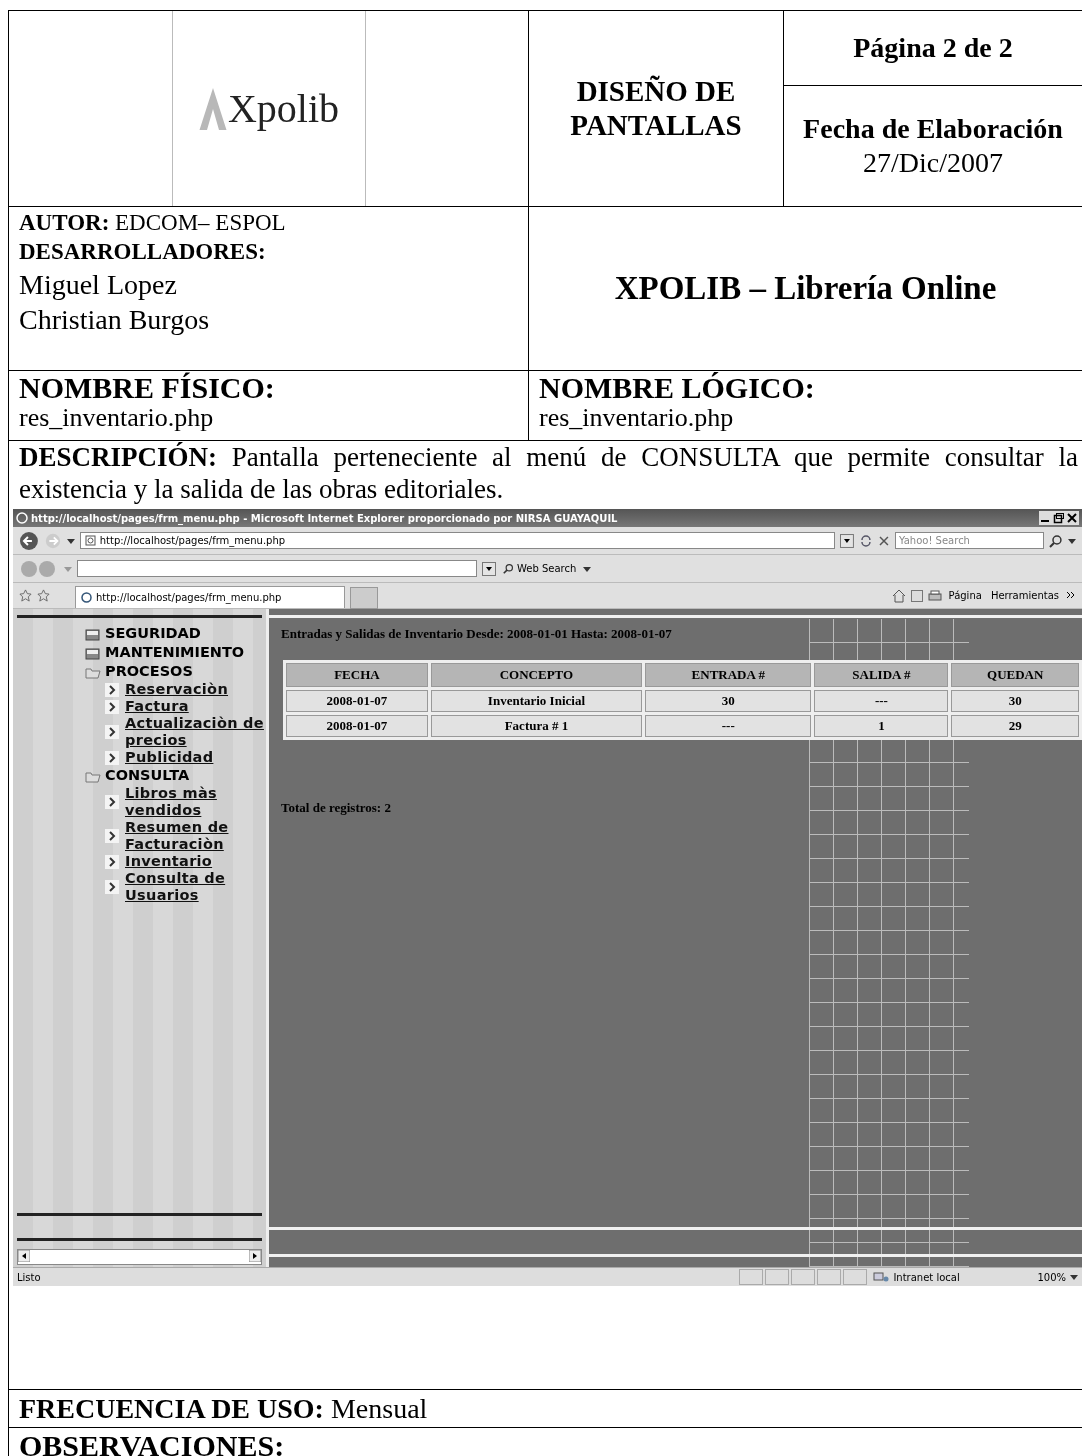 The image size is (1082, 1456). Describe the element at coordinates (336, 808) in the screenshot. I see `total-records: Total de registros: 2` at that location.